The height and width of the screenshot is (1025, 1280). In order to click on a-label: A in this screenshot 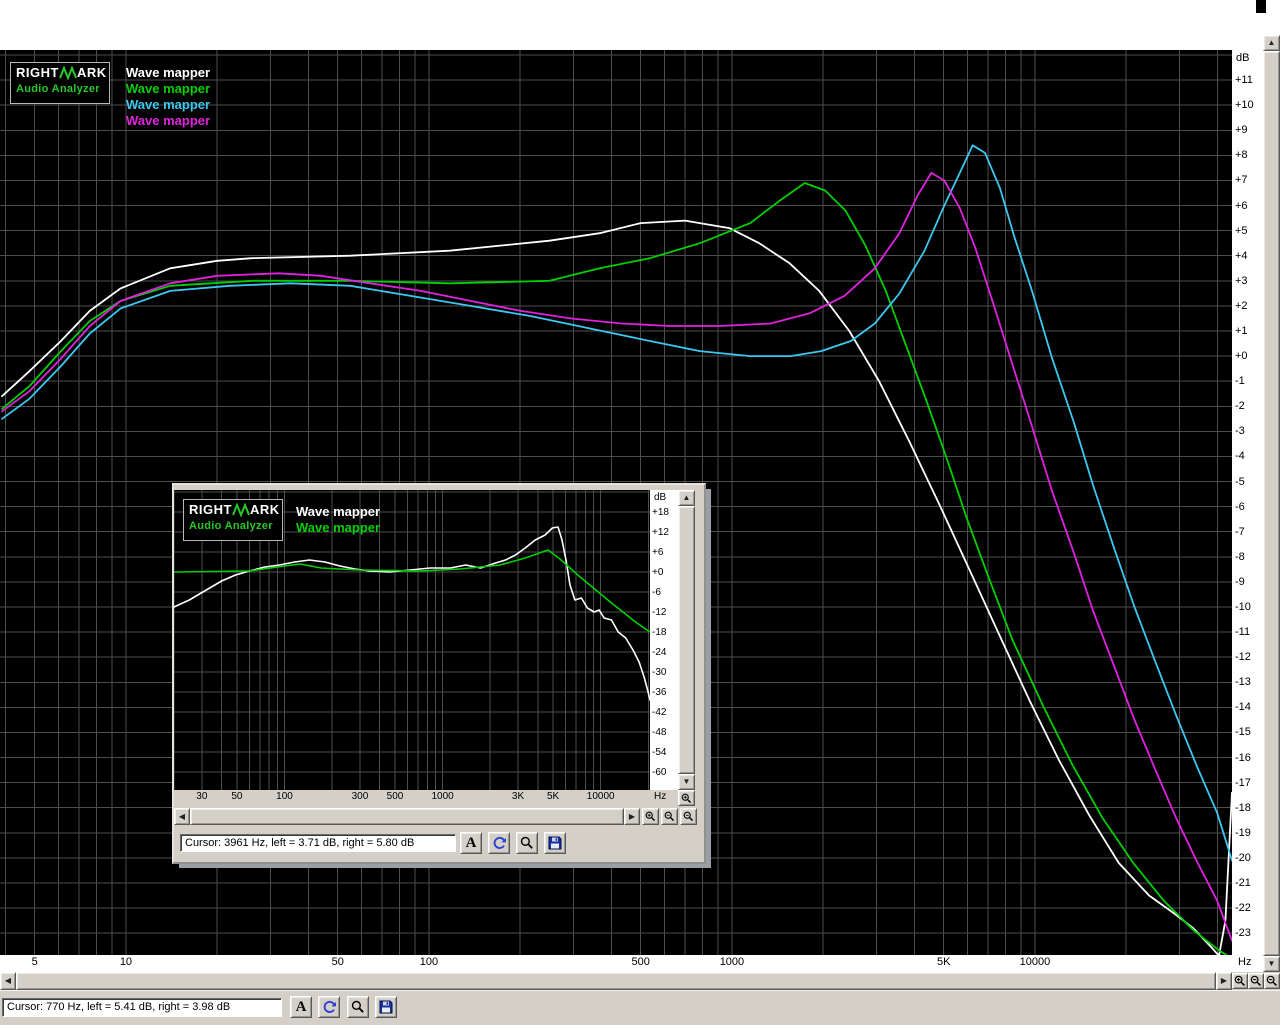, I will do `click(301, 1006)`.